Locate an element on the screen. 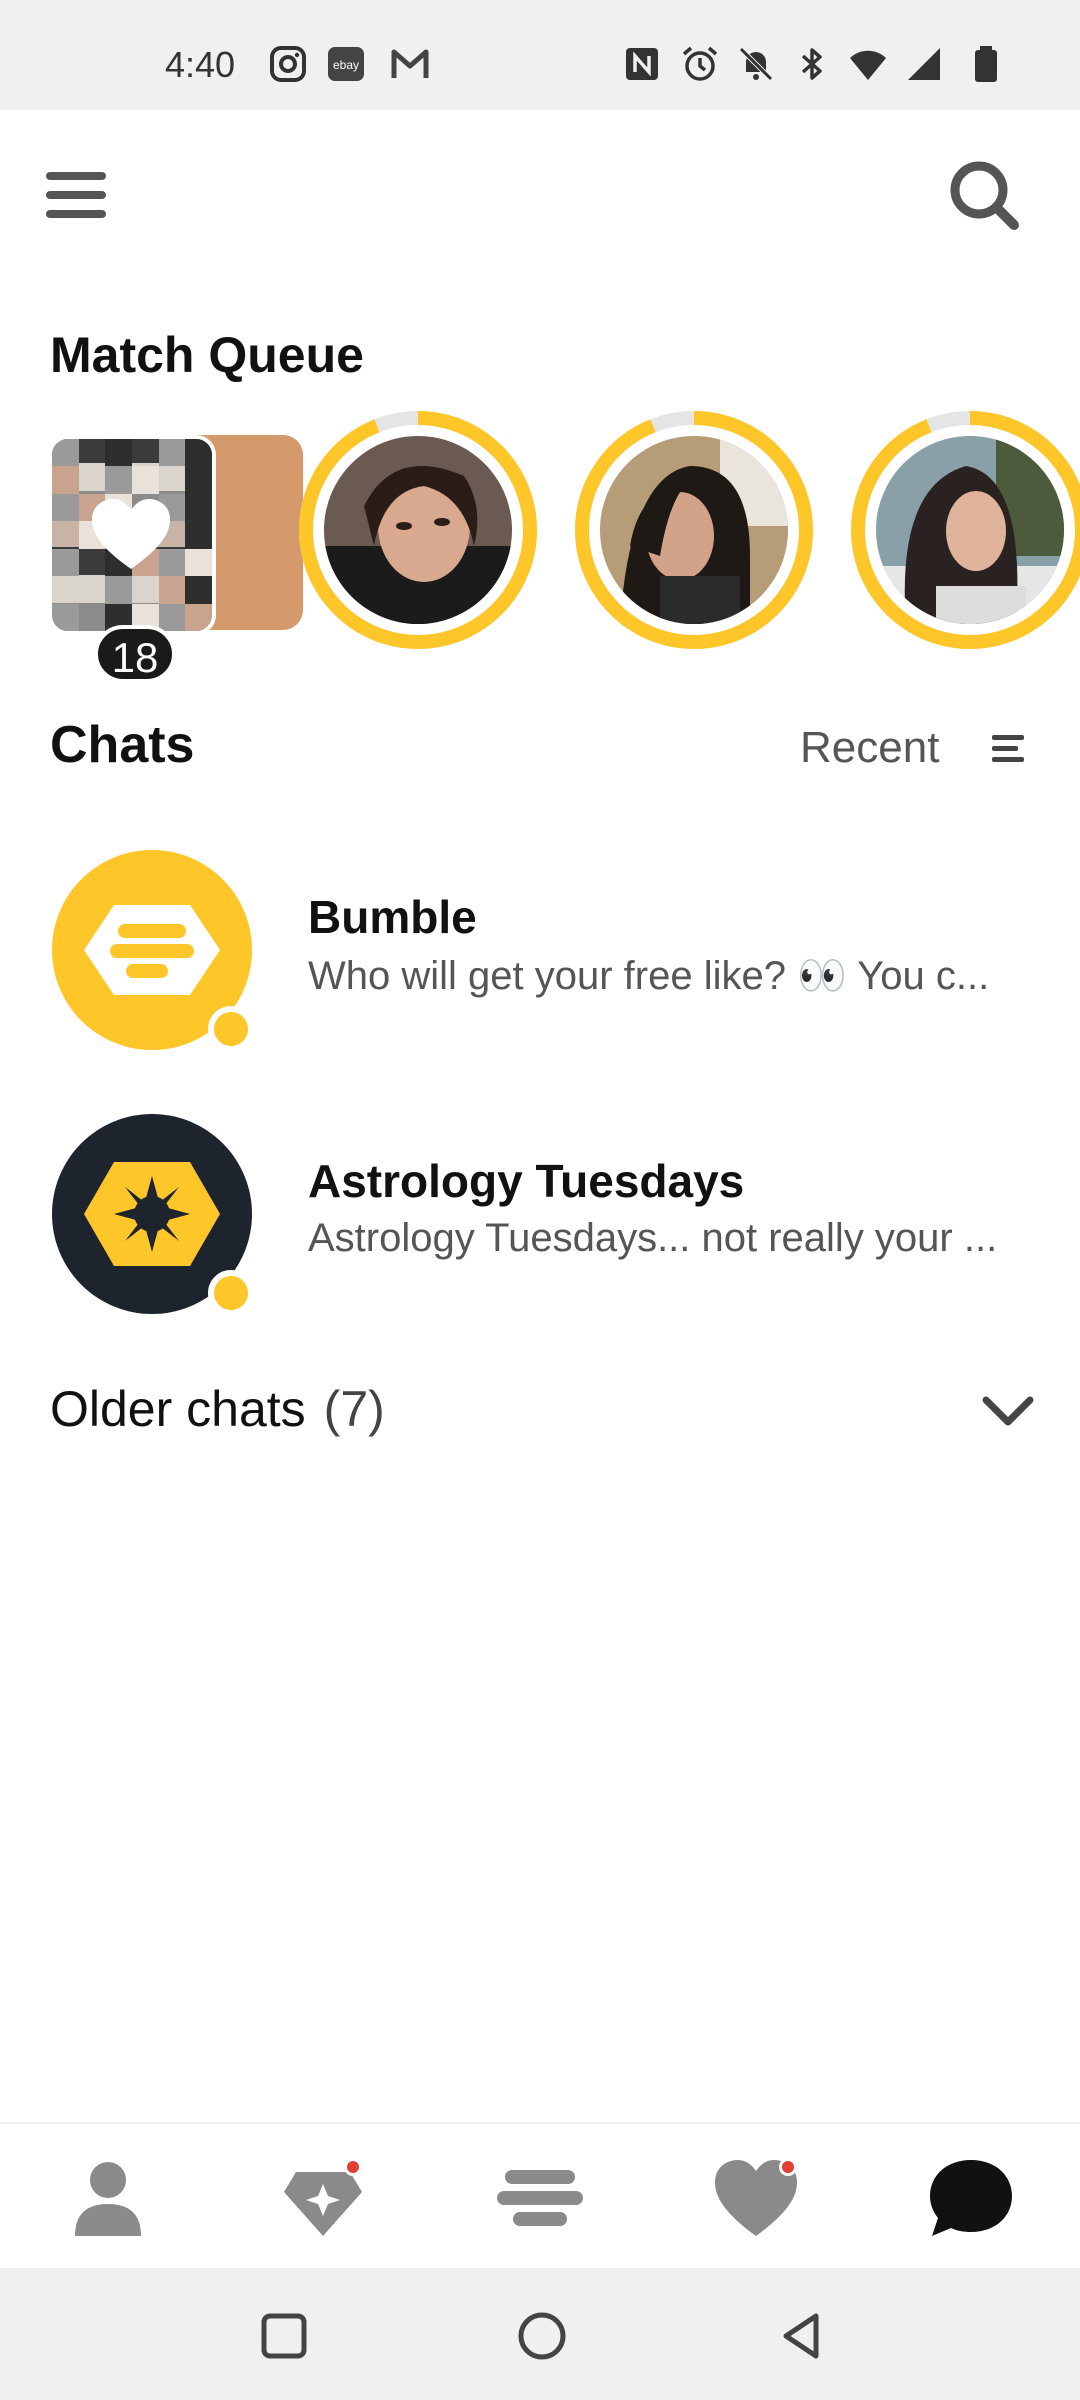  discover-icon is located at coordinates (540, 2198).